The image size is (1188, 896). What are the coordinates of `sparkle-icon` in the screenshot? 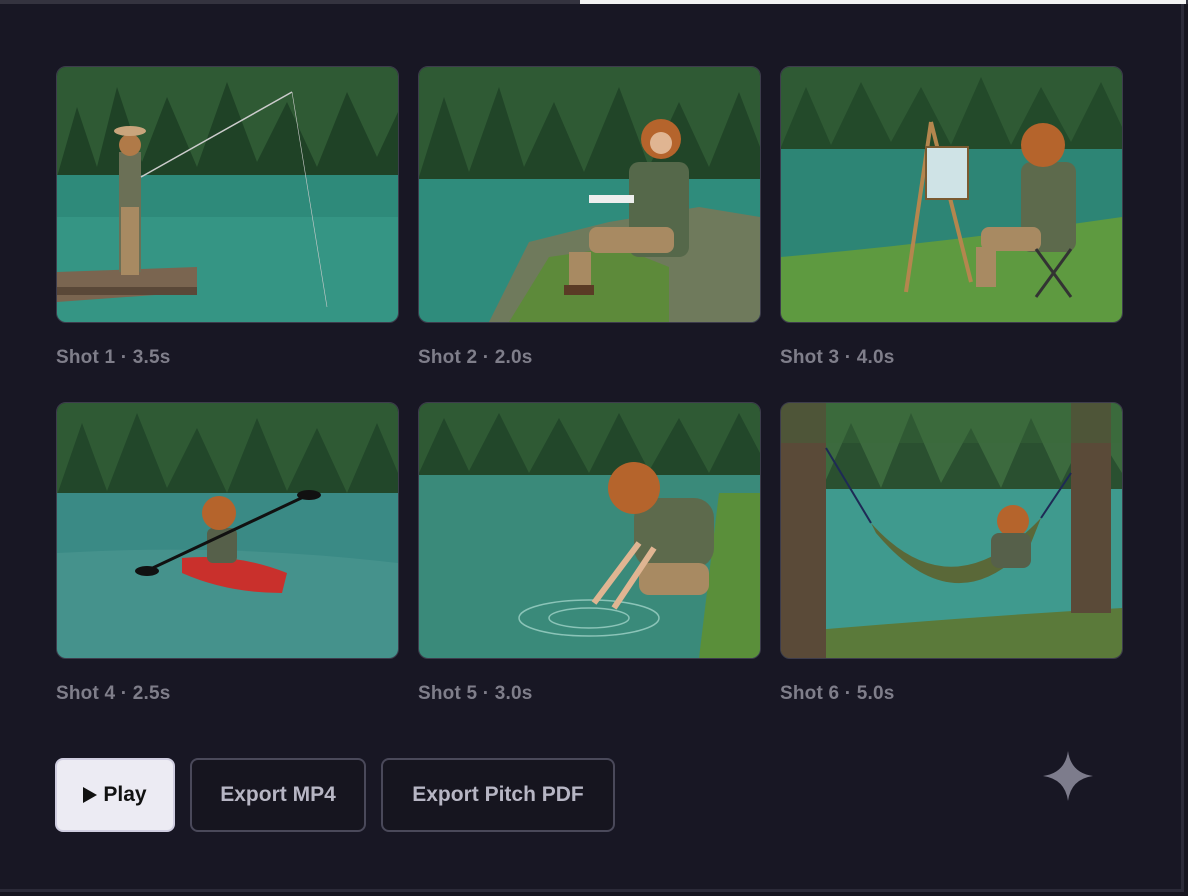 It's located at (1068, 776).